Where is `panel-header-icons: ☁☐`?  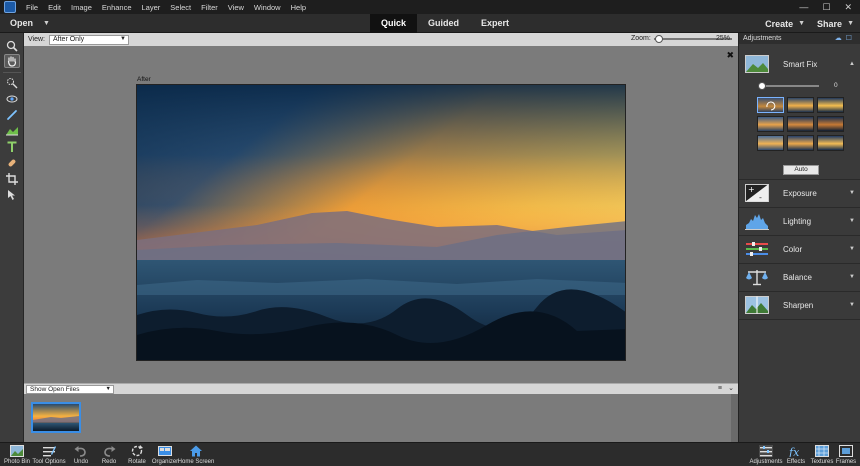
panel-header-icons: ☁☐ is located at coordinates (845, 38).